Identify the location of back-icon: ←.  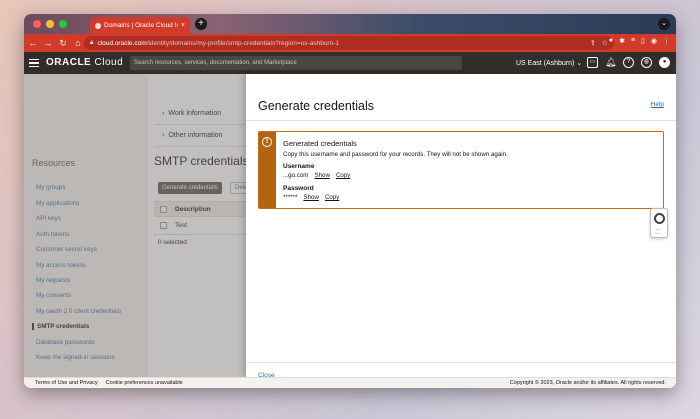
(33, 43).